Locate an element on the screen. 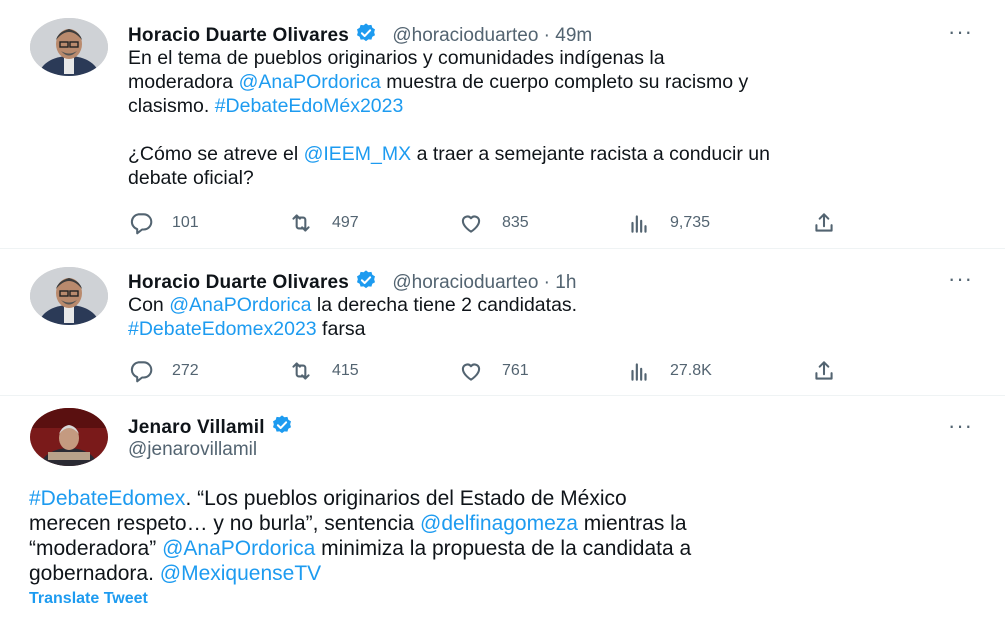 This screenshot has height=620, width=1005. text-segment: ¿Cómo se atreve el is located at coordinates (216, 154).